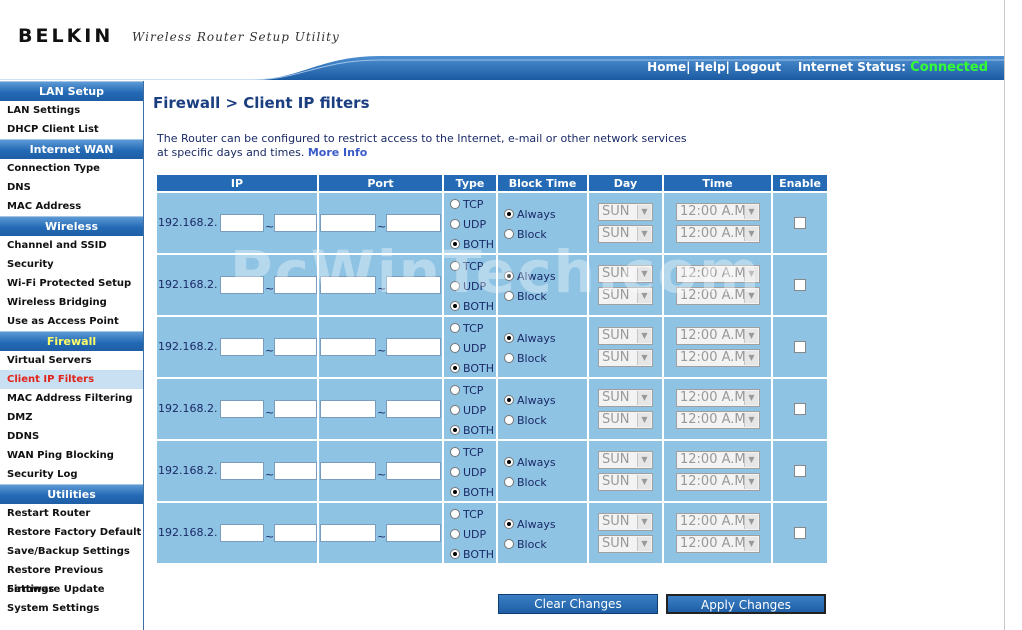 The width and height of the screenshot is (1022, 630). Describe the element at coordinates (338, 152) in the screenshot. I see `more-info-link: More Info` at that location.